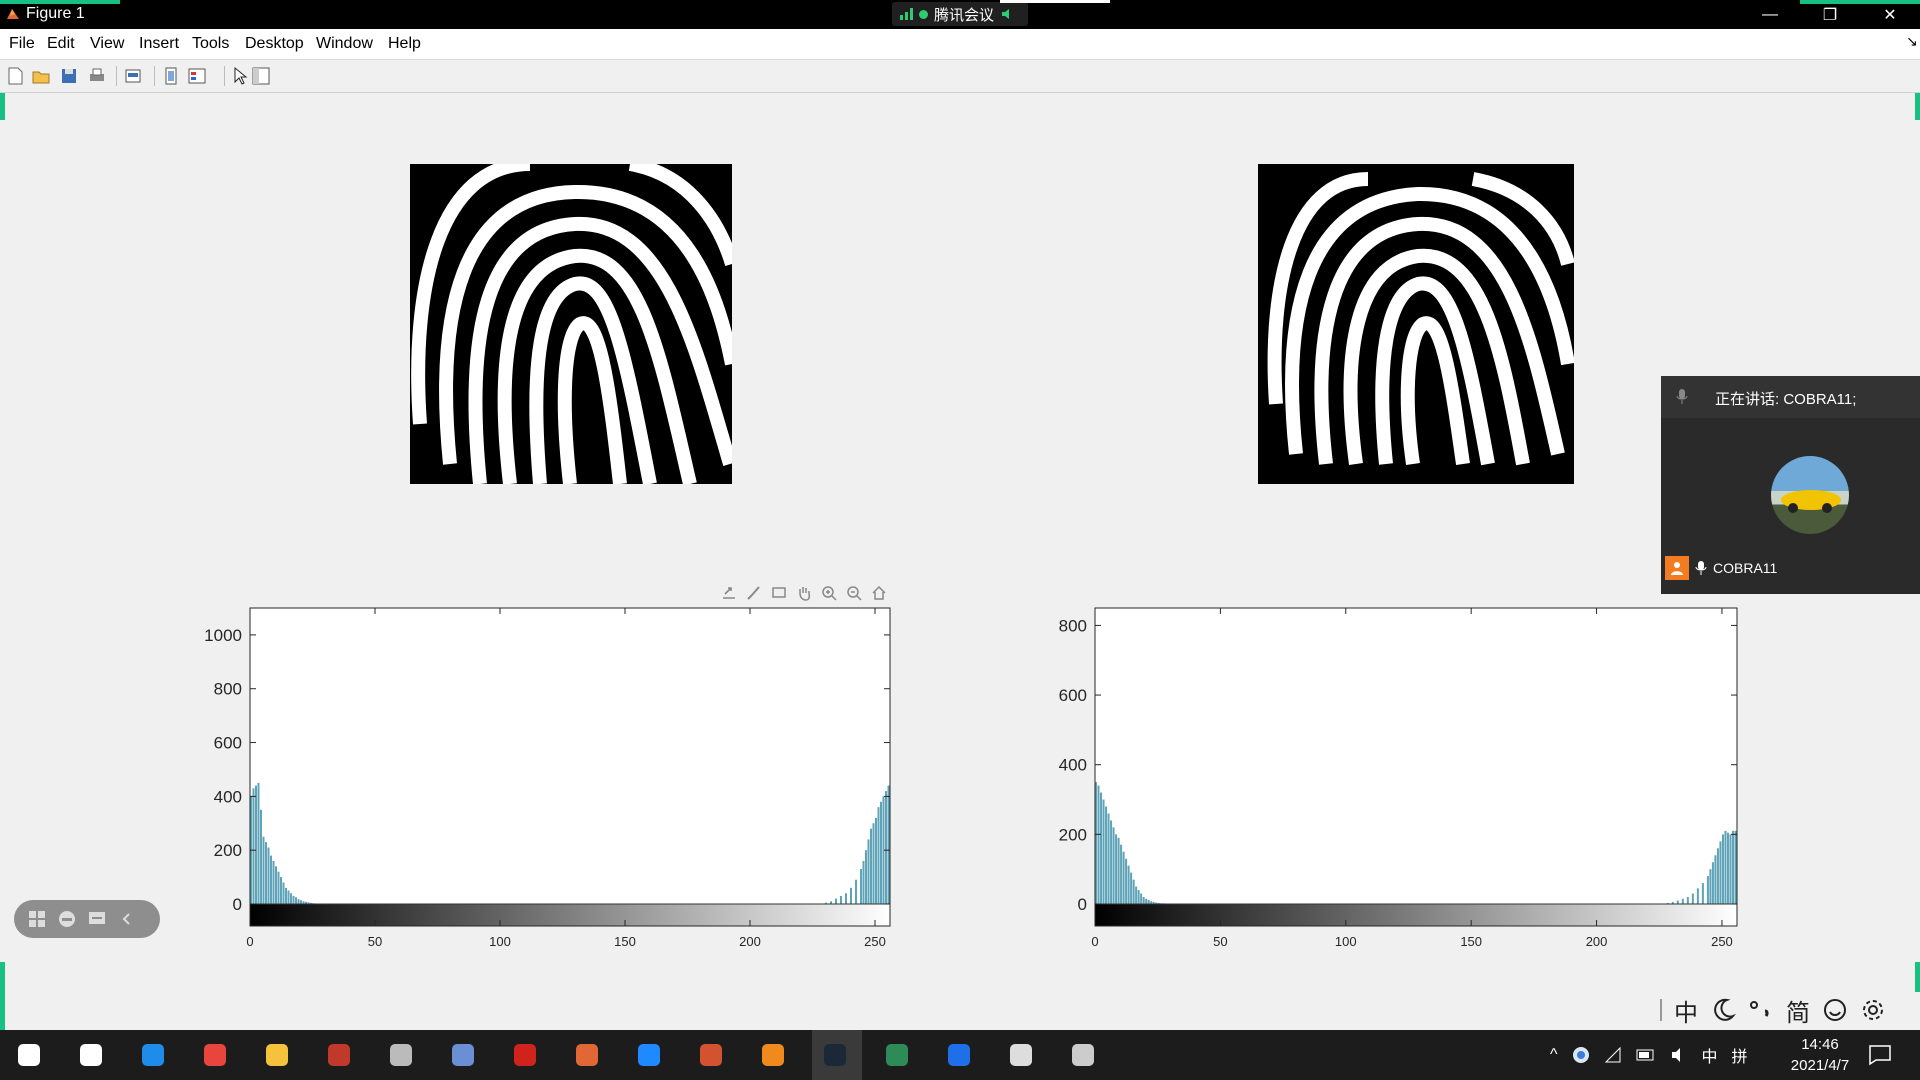 The width and height of the screenshot is (1920, 1080). I want to click on user-avatar, so click(1810, 495).